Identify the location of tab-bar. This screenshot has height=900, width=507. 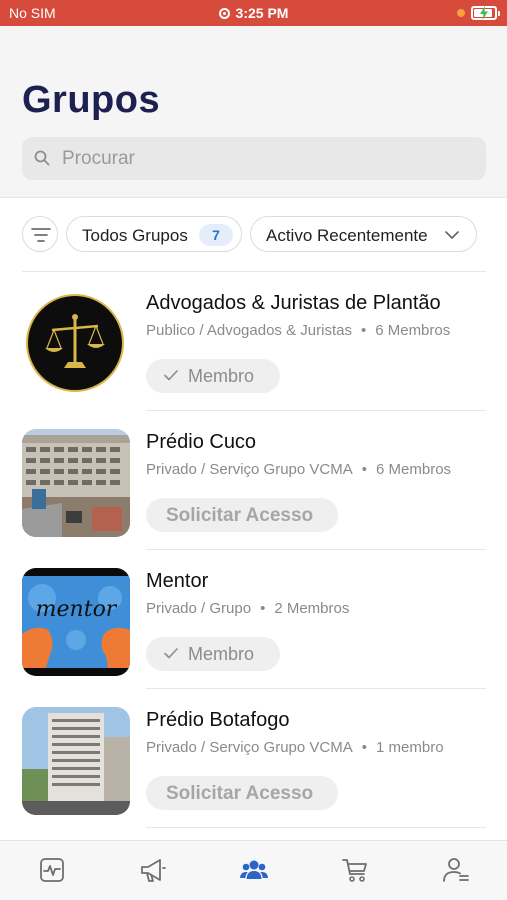
(253, 870).